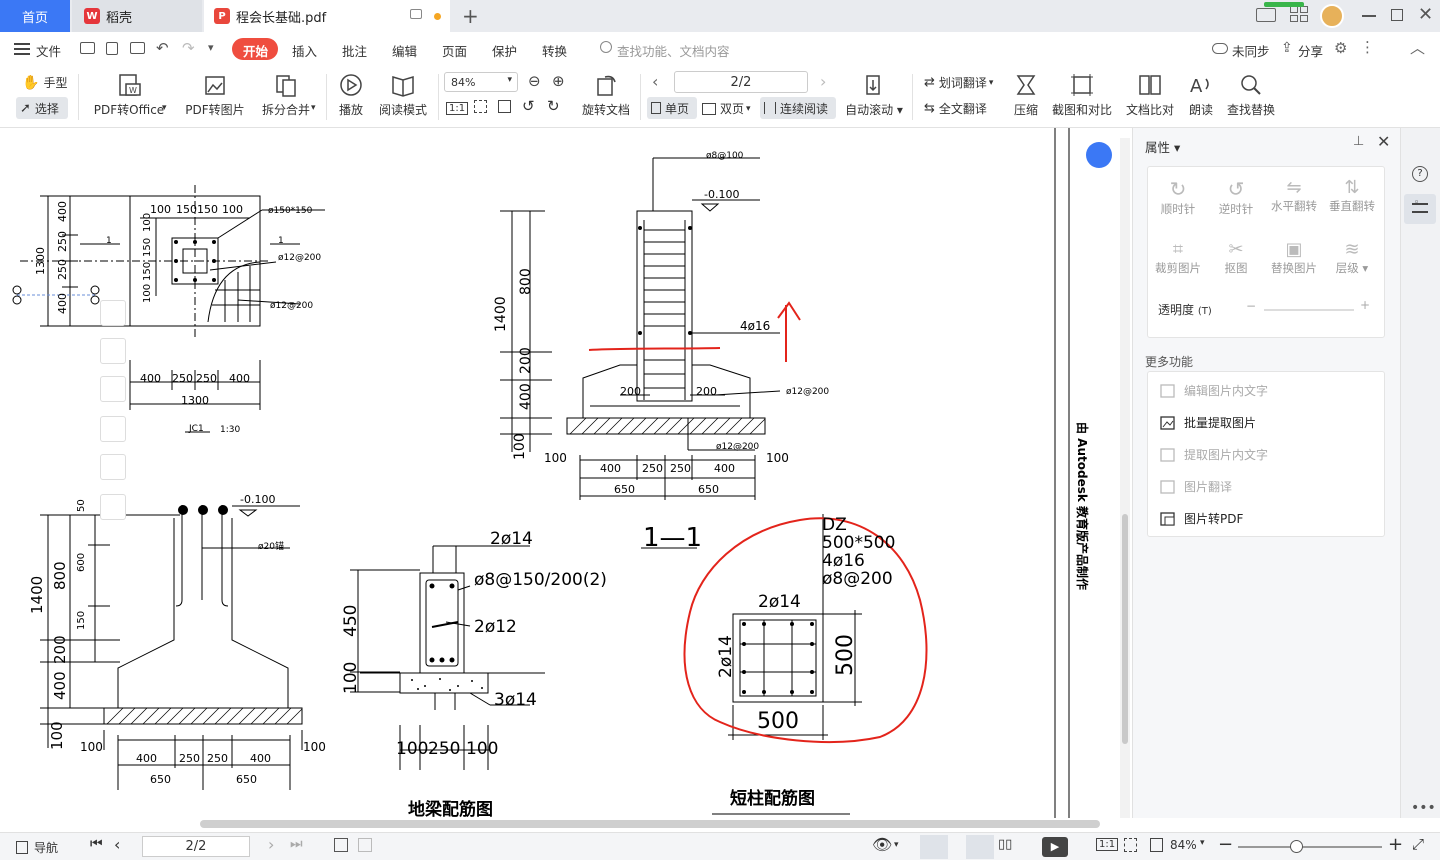 The image size is (1440, 860). Describe the element at coordinates (1367, 47) in the screenshot. I see `more-icon: ⋮` at that location.